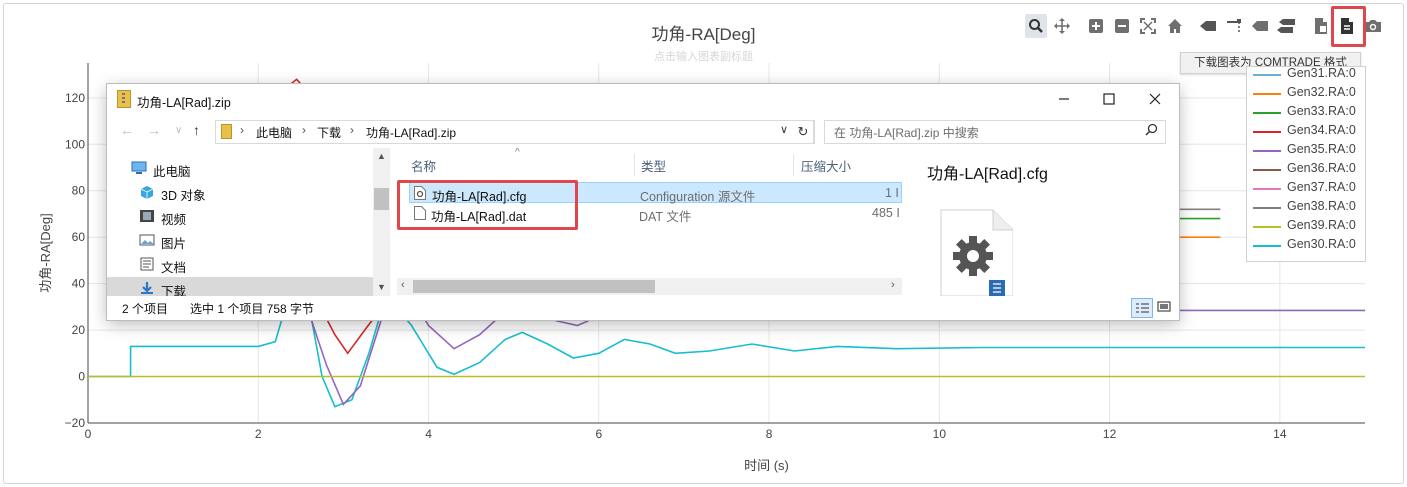  What do you see at coordinates (1321, 206) in the screenshot?
I see `legend-label: Gen38.RA:0` at bounding box center [1321, 206].